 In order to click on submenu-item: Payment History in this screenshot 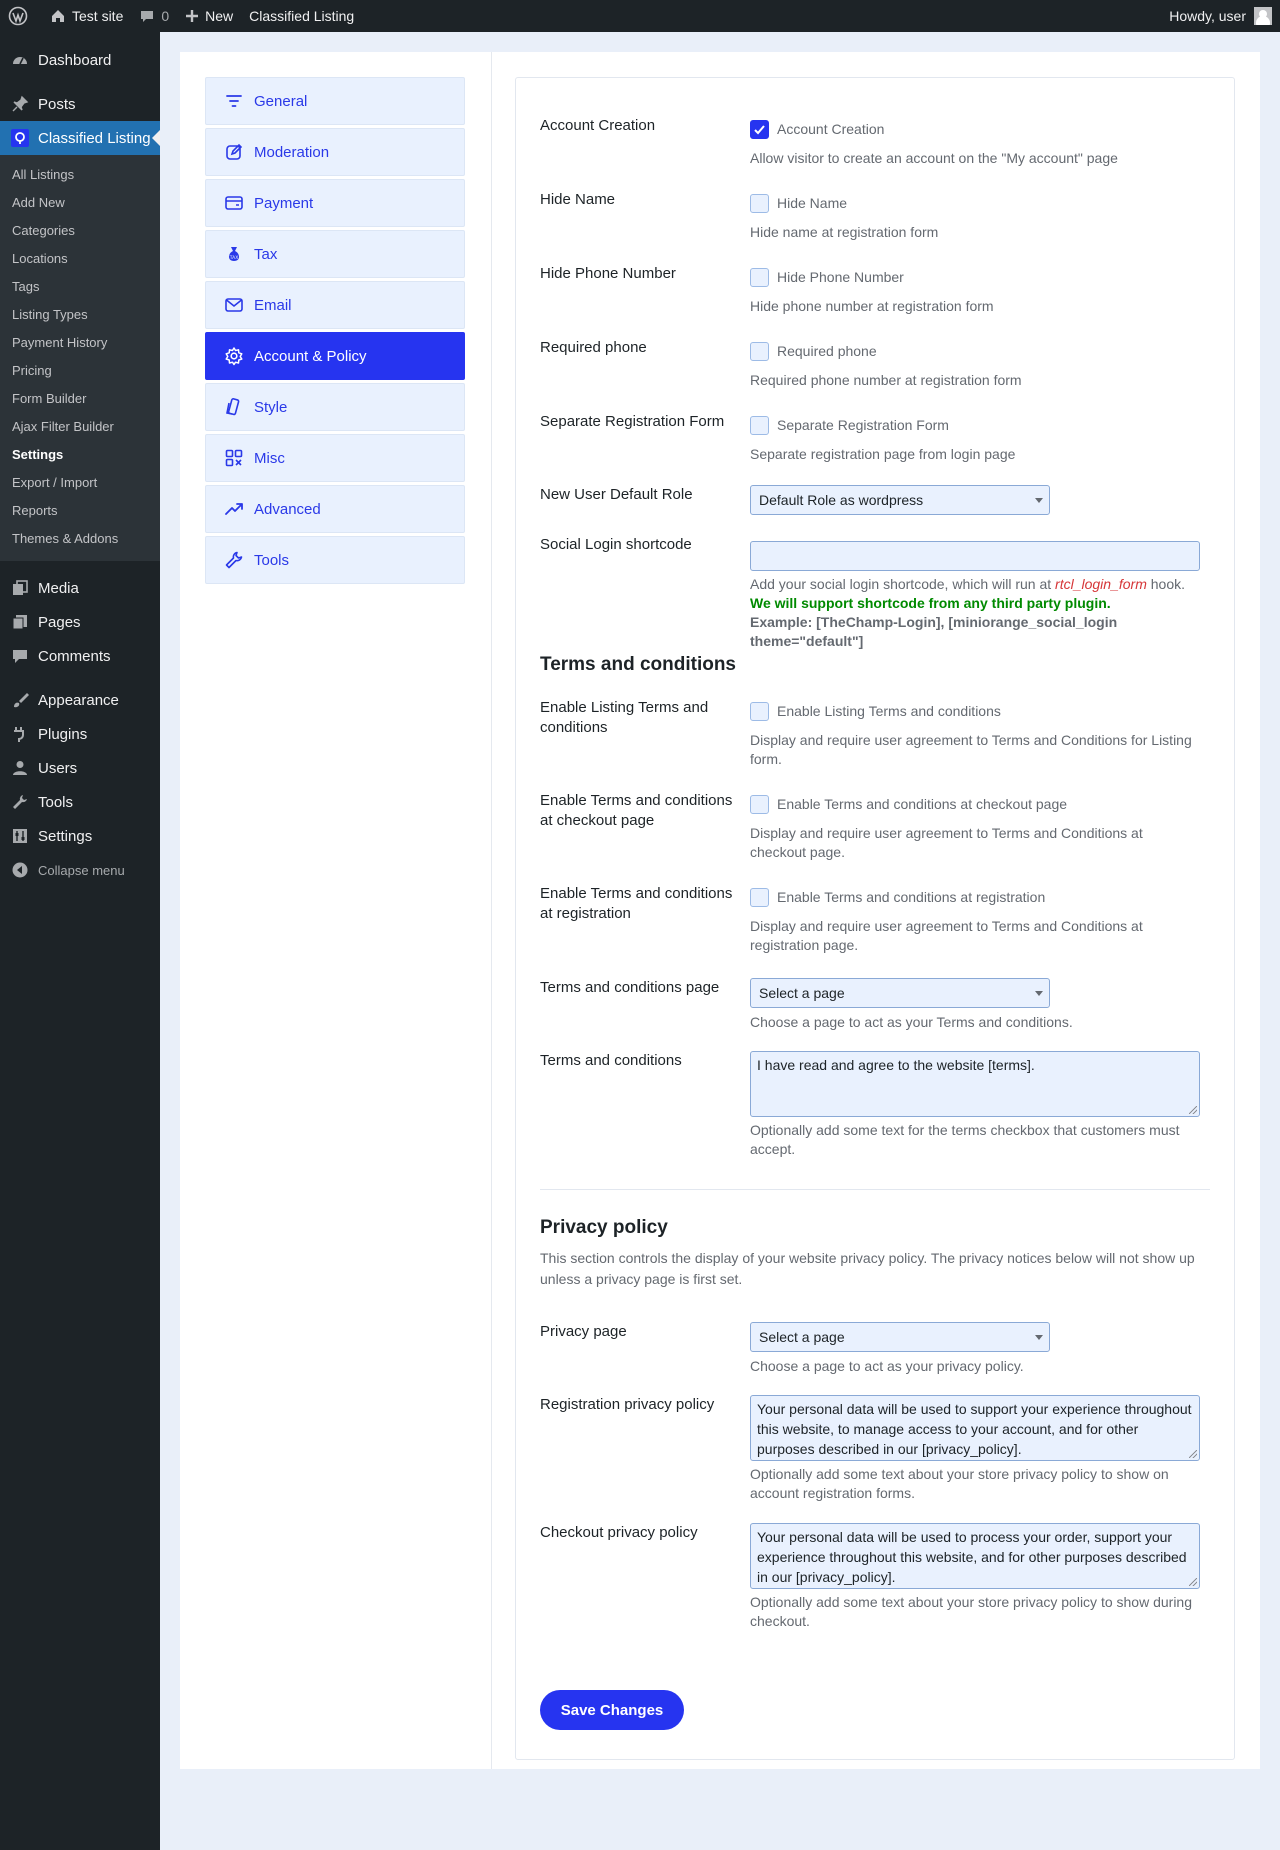, I will do `click(80, 343)`.